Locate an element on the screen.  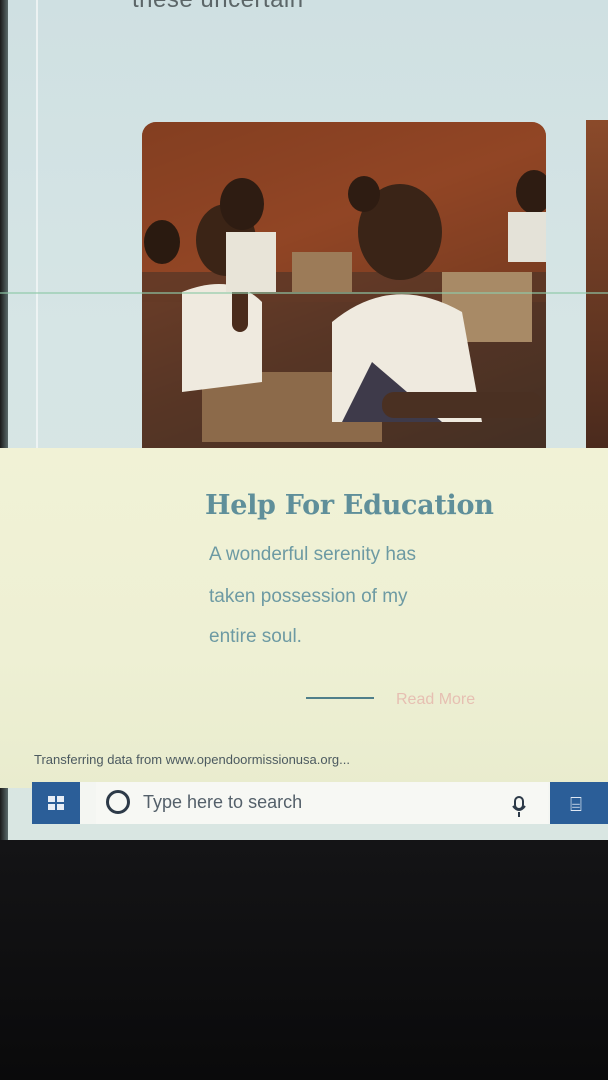
cortana-ring-icon is located at coordinates (118, 802).